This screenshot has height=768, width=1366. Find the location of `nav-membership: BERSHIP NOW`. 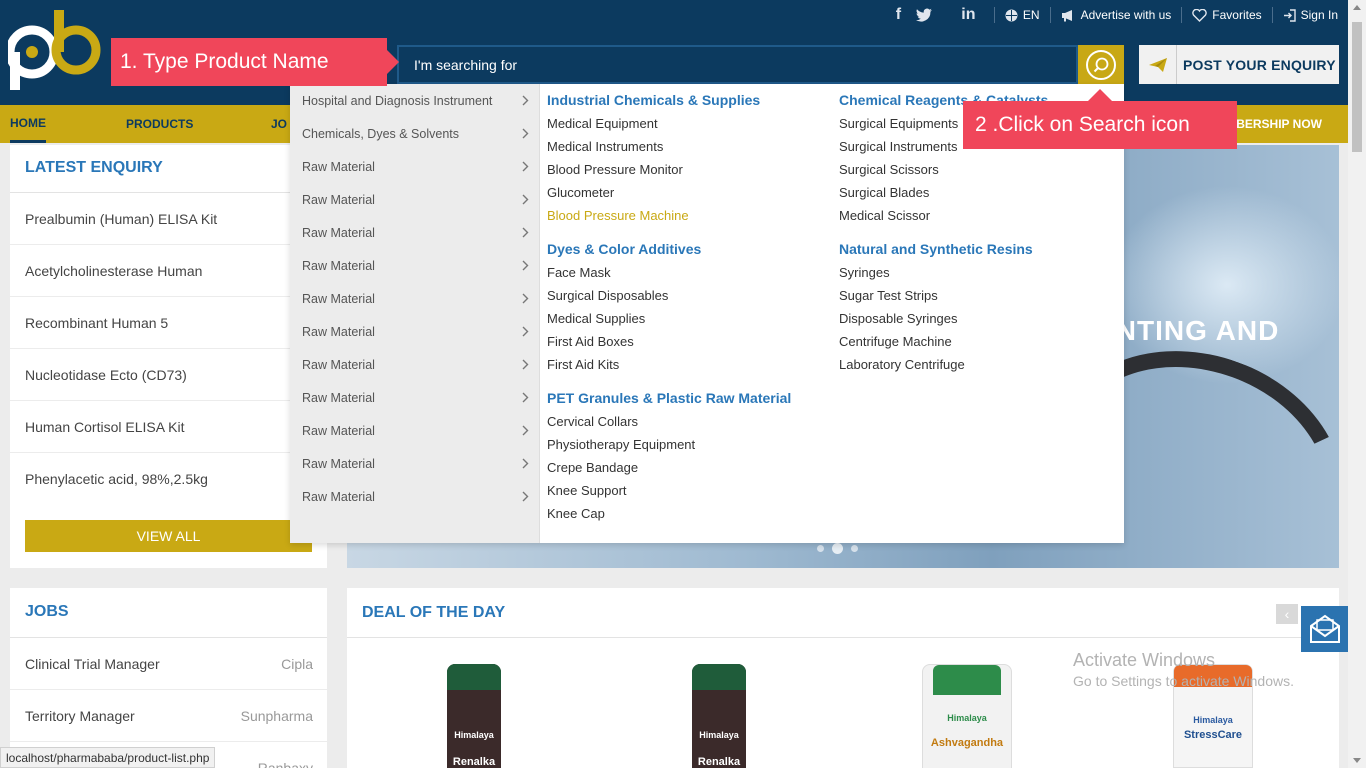

nav-membership: BERSHIP NOW is located at coordinates (1279, 124).